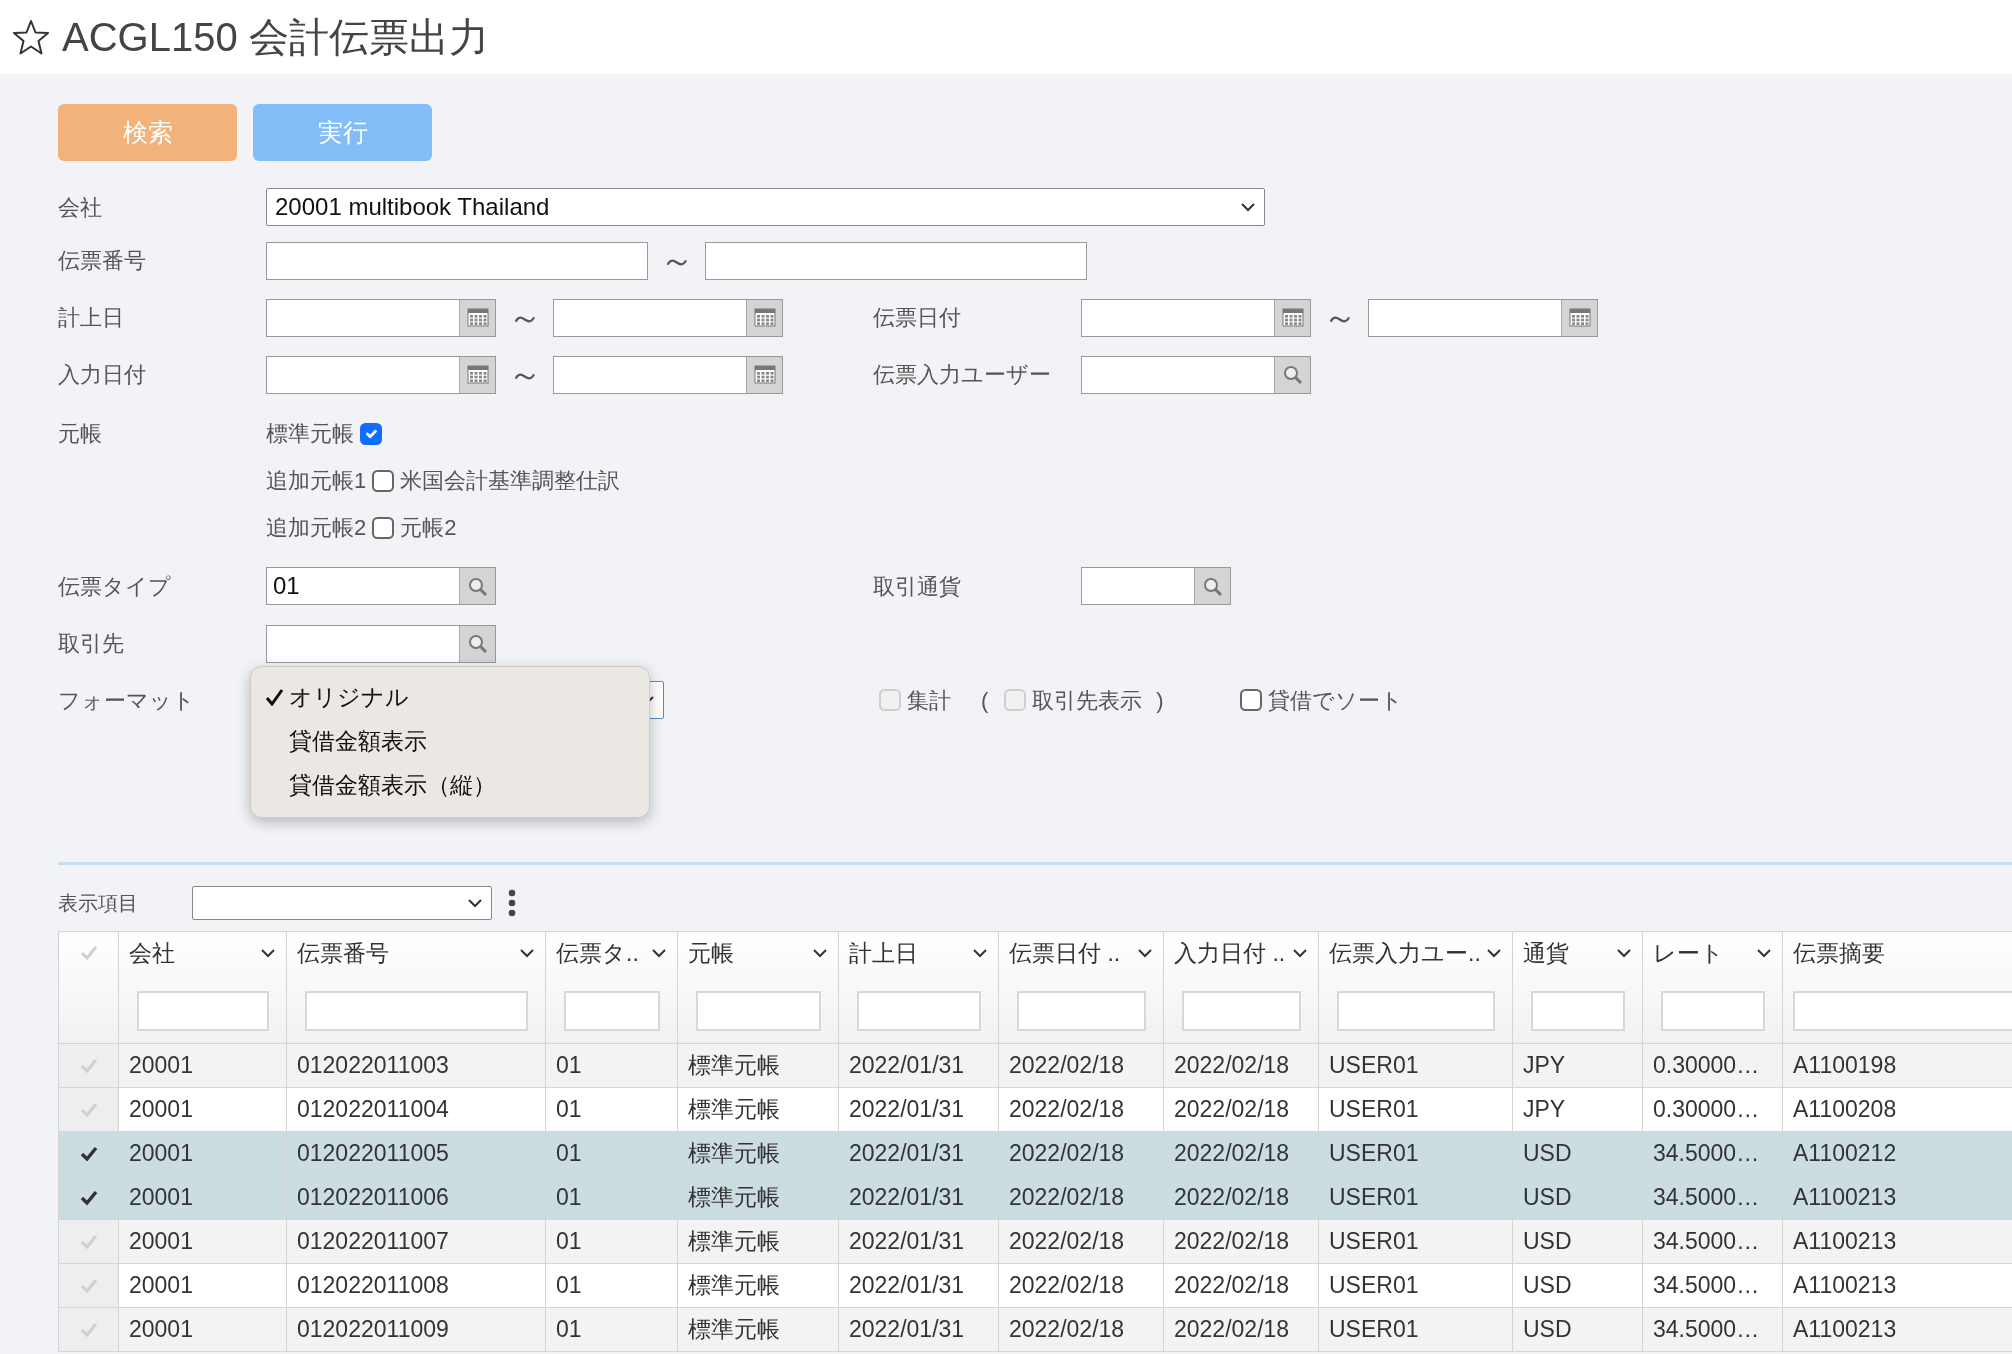  Describe the element at coordinates (31, 37) in the screenshot. I see `star-icon` at that location.